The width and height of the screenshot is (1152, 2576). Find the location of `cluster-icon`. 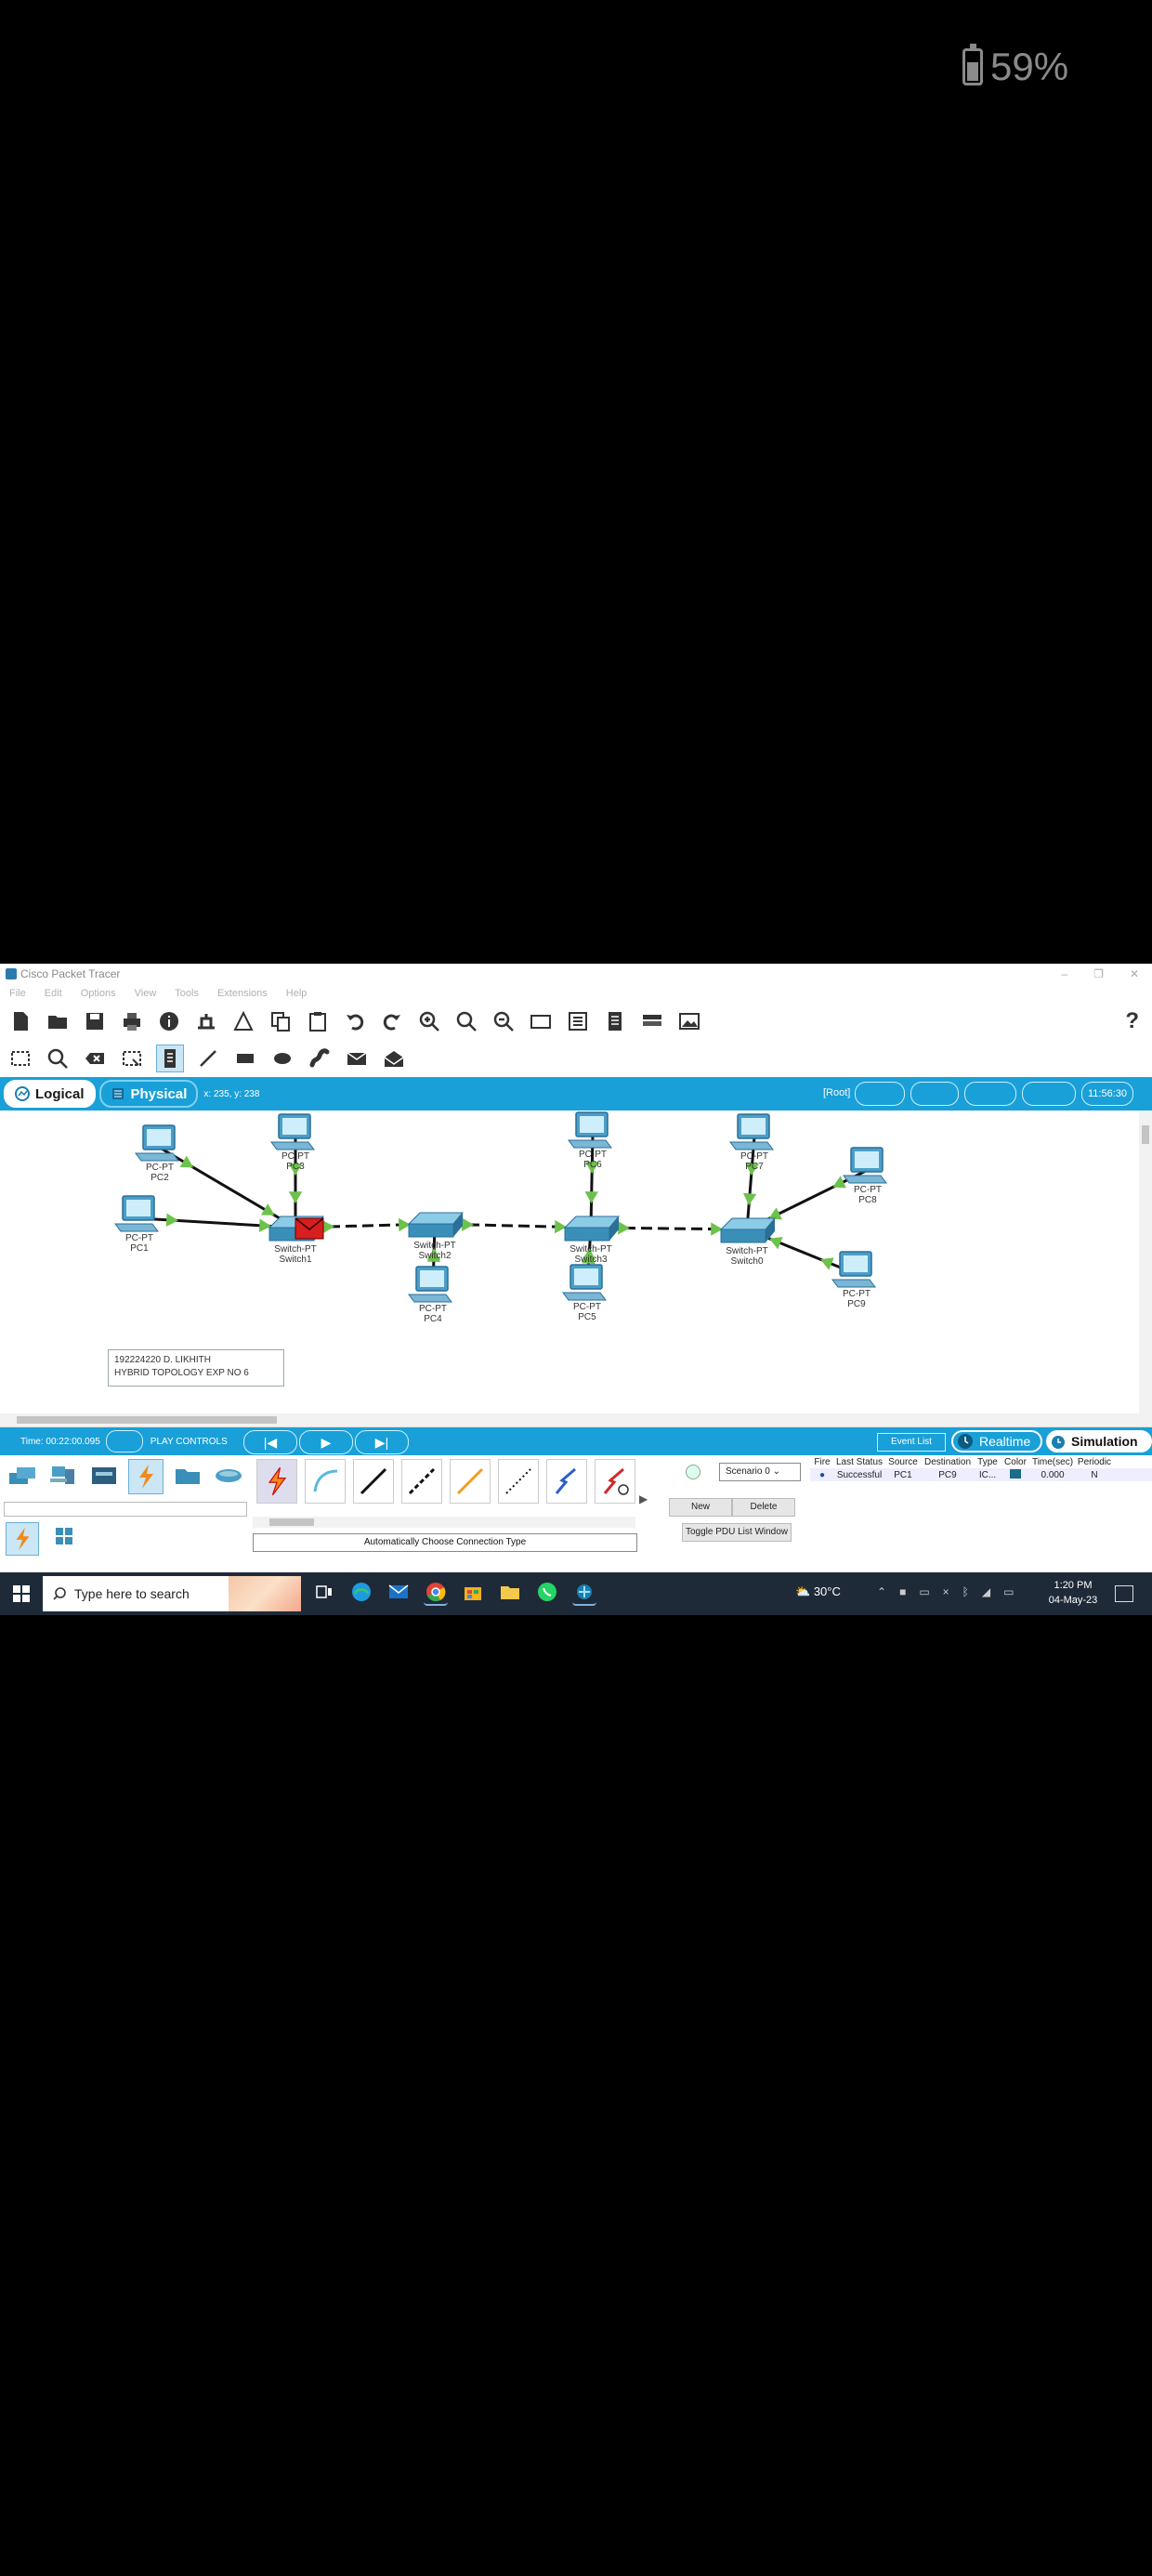

cluster-icon is located at coordinates (934, 1094).